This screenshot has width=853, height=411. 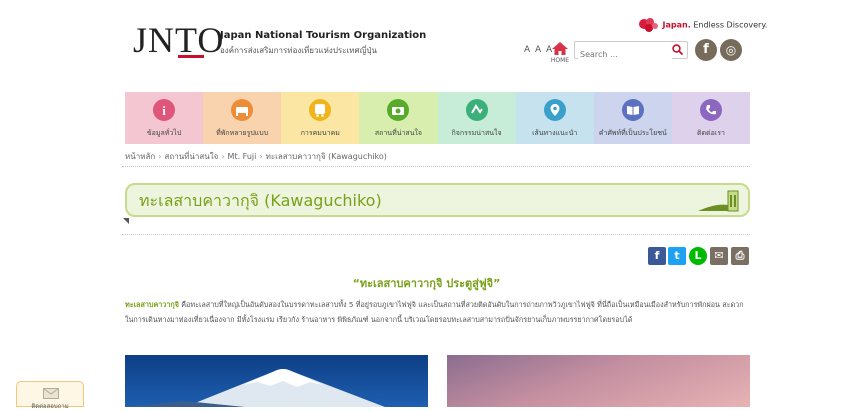 I want to click on title-decoration-icon, so click(x=718, y=201).